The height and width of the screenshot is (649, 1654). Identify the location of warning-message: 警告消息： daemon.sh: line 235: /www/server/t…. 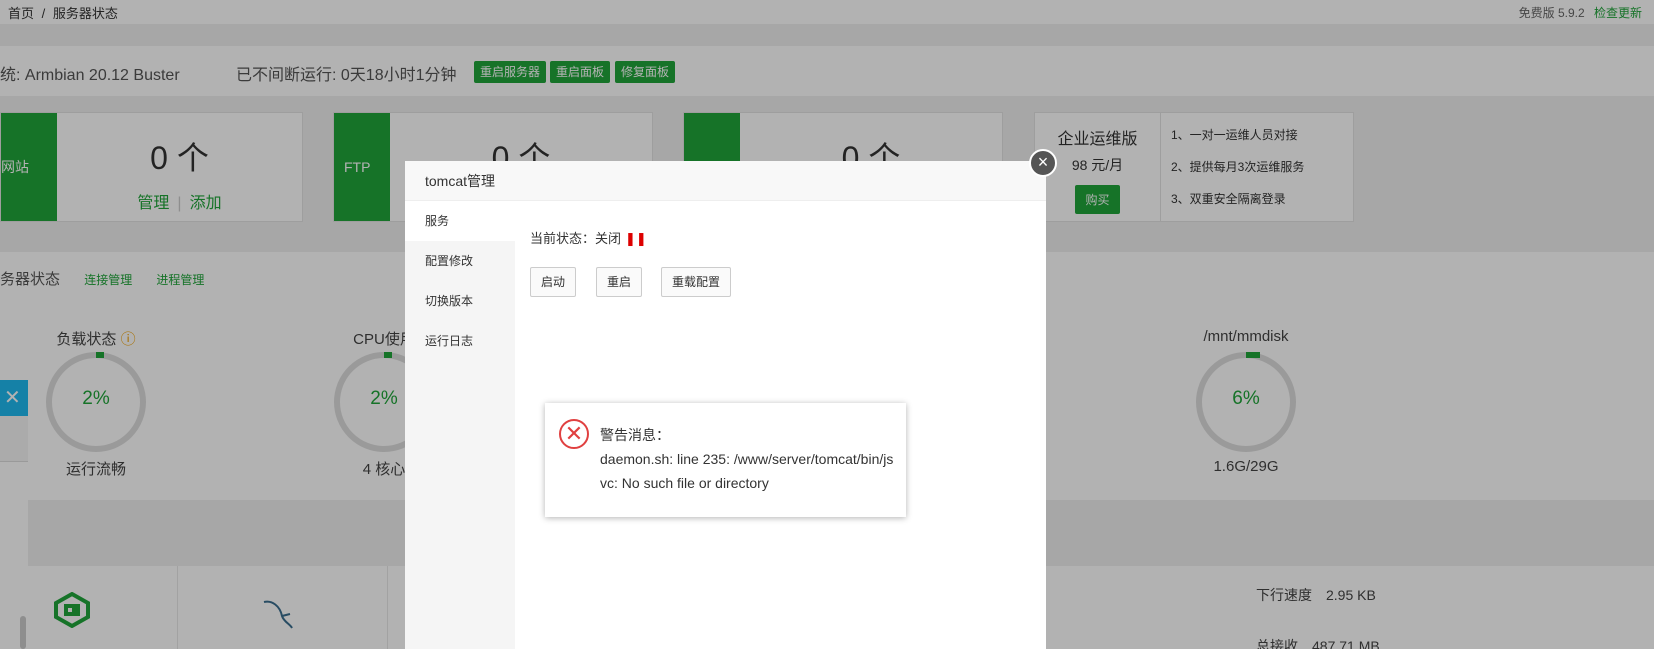
(747, 459).